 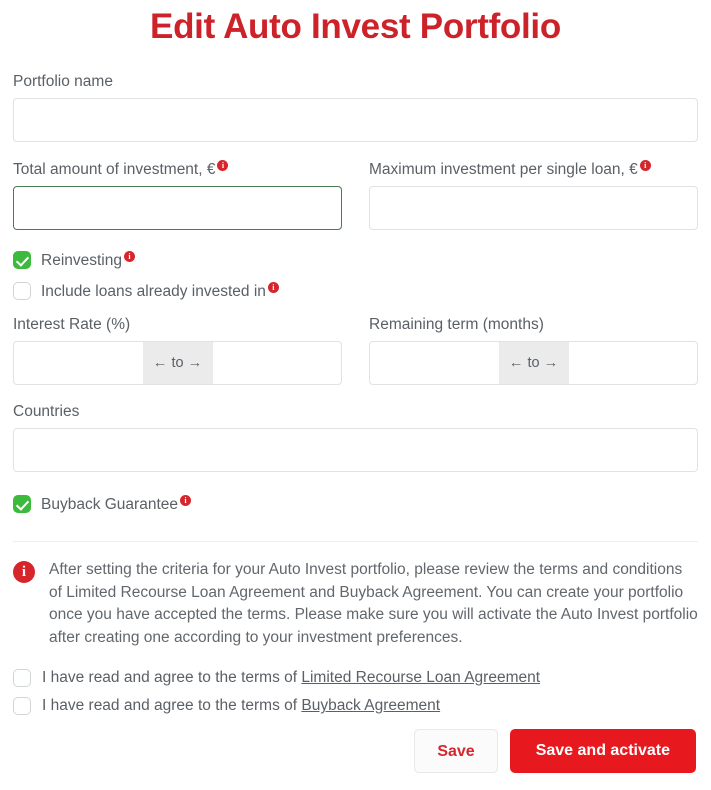 I want to click on portfolio-name-field-group: Portfolio name, so click(x=355, y=107).